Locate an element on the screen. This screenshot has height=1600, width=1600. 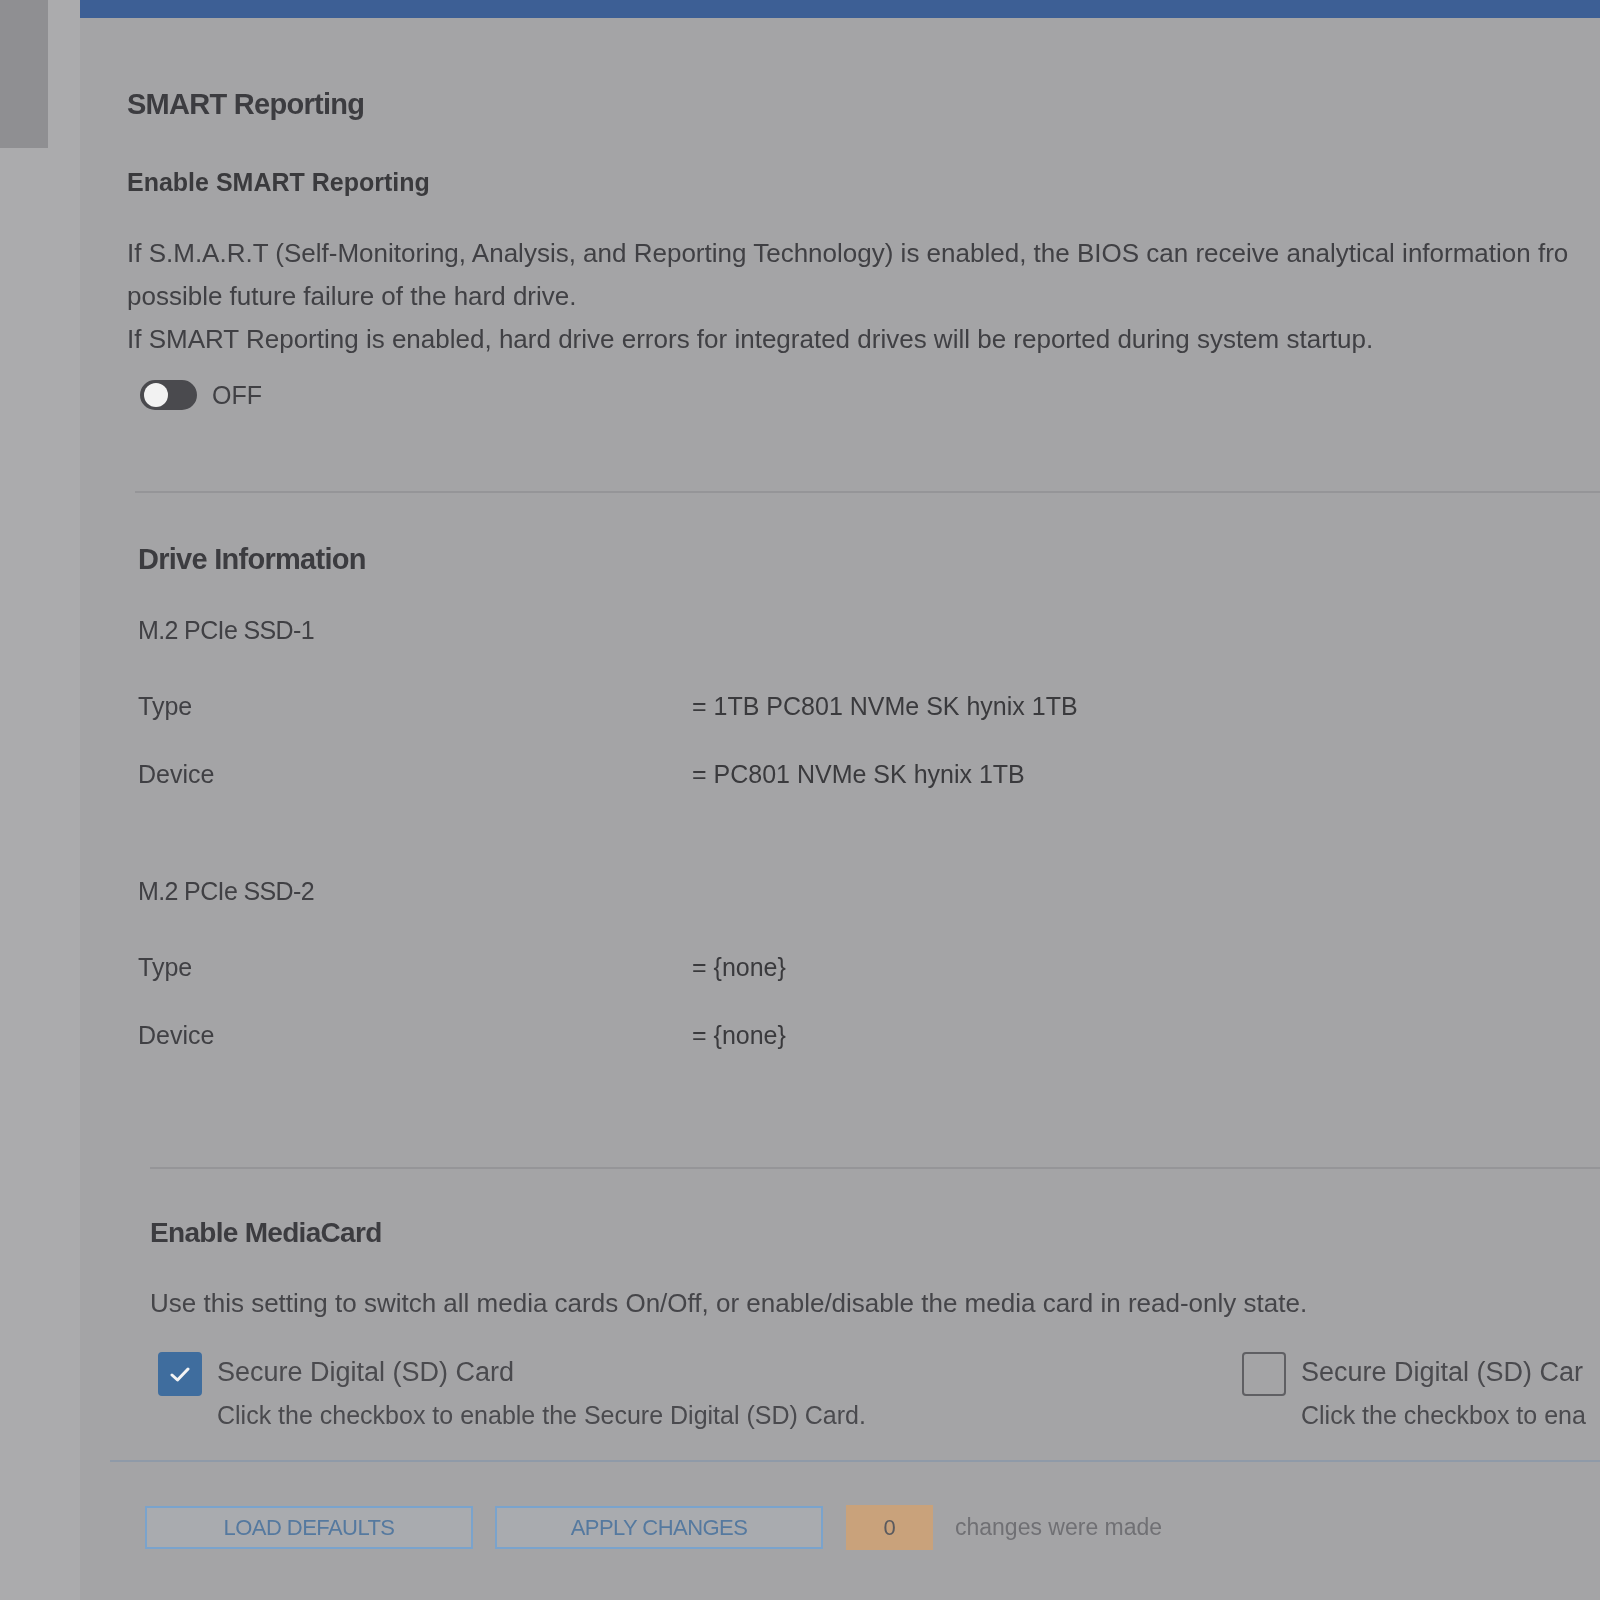
check-icon is located at coordinates (180, 1374).